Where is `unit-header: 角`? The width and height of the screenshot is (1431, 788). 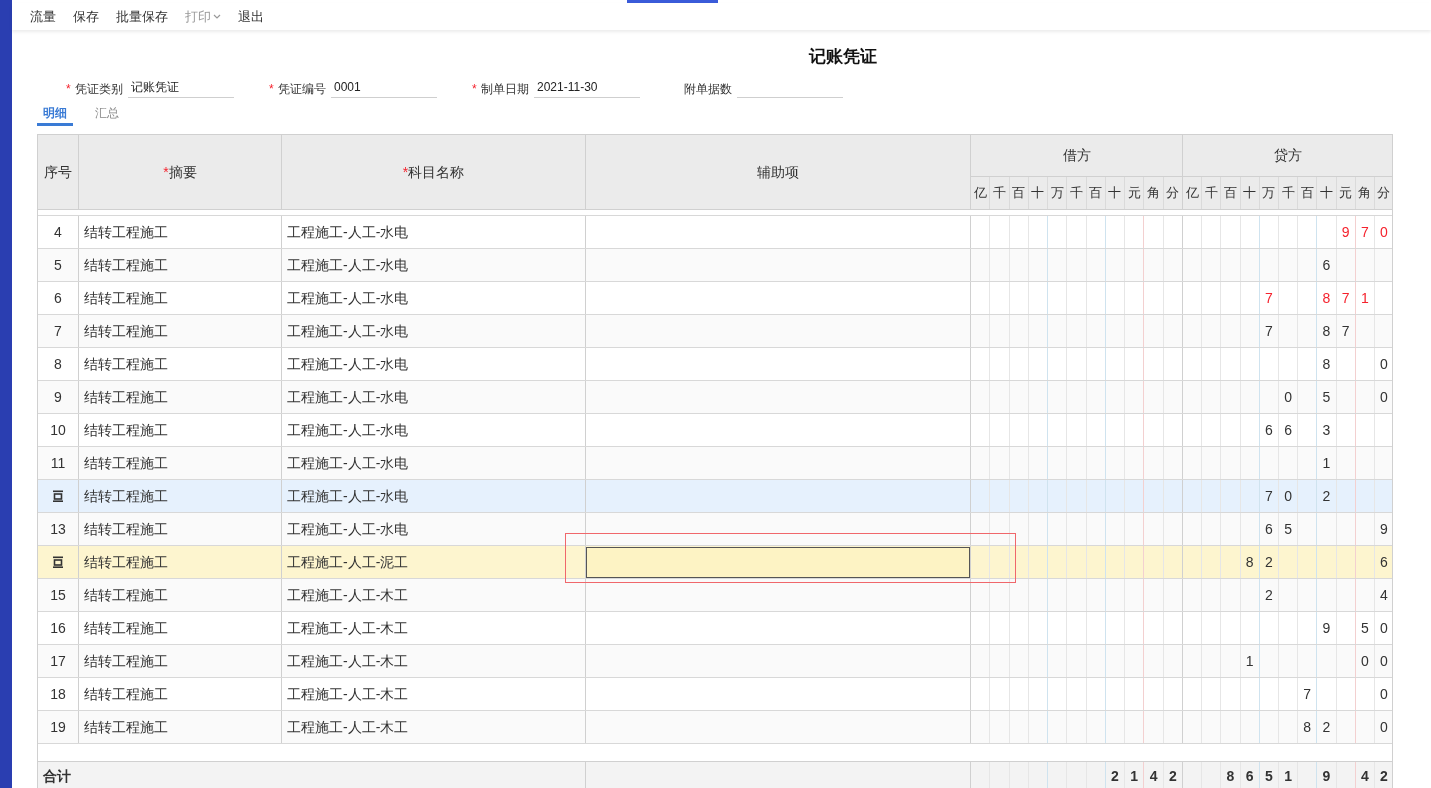
unit-header: 角 is located at coordinates (1153, 193).